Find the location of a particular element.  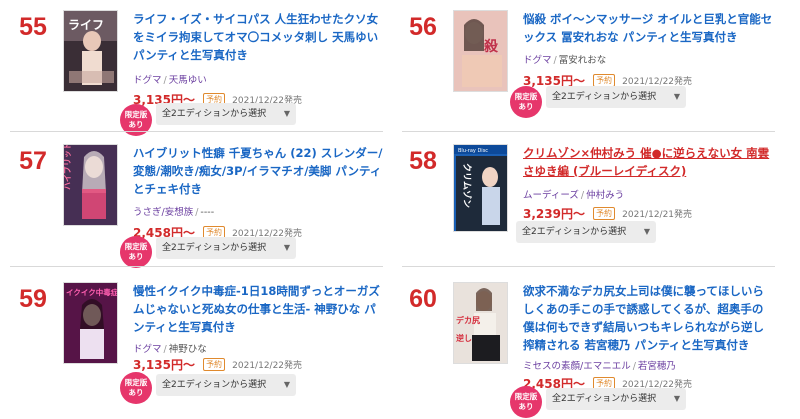

product-thumbnail: イクイク中毒症 is located at coordinates (90, 323).